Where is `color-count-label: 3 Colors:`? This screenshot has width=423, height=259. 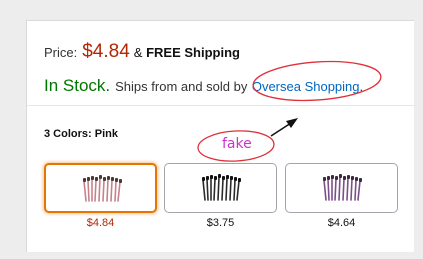
color-count-label: 3 Colors: is located at coordinates (68, 134).